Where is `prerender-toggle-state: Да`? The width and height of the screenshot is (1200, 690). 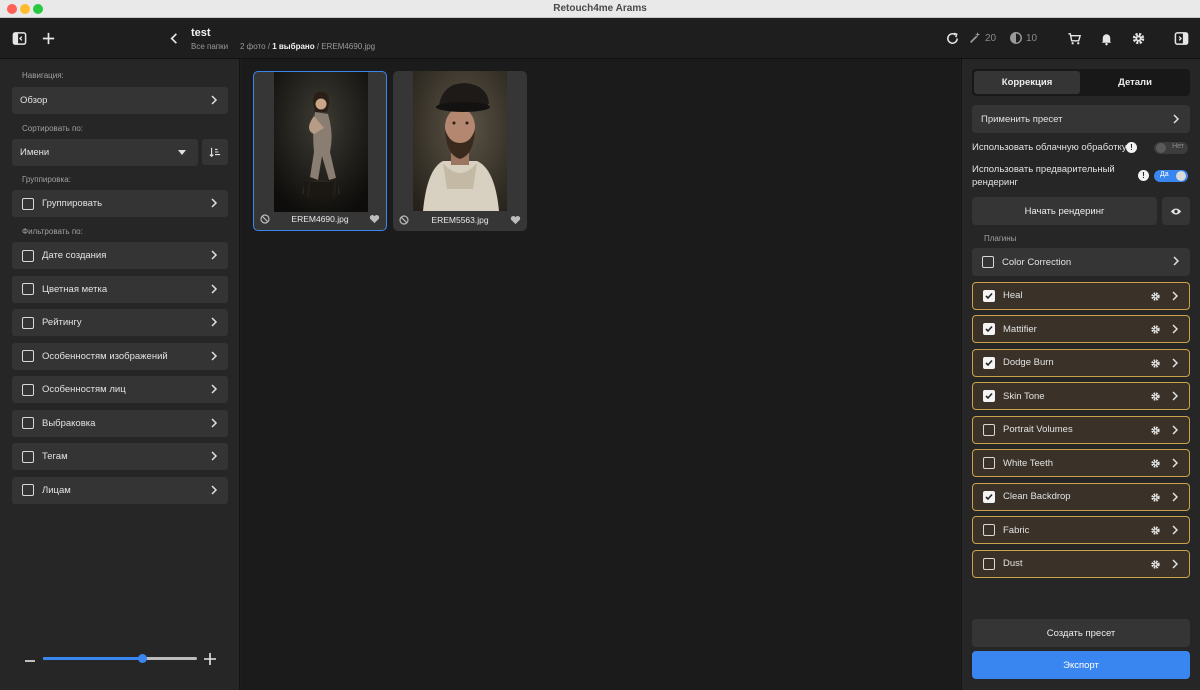 prerender-toggle-state: Да is located at coordinates (1164, 174).